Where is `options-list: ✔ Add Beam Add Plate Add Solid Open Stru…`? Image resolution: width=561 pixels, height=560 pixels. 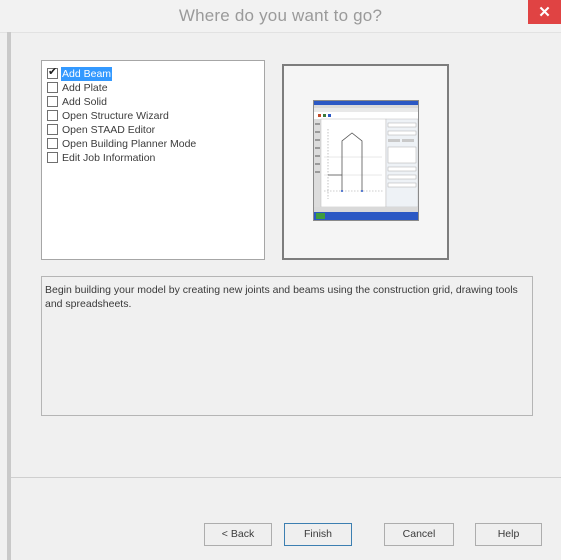
options-list: ✔ Add Beam Add Plate Add Solid Open Stru… is located at coordinates (153, 160).